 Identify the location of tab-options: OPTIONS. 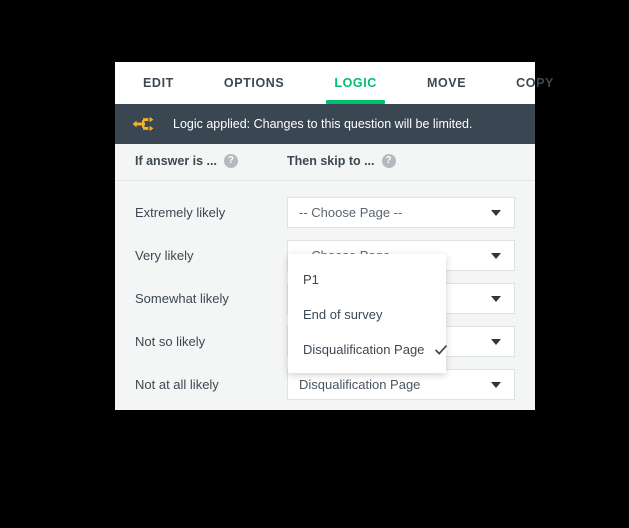
(254, 83).